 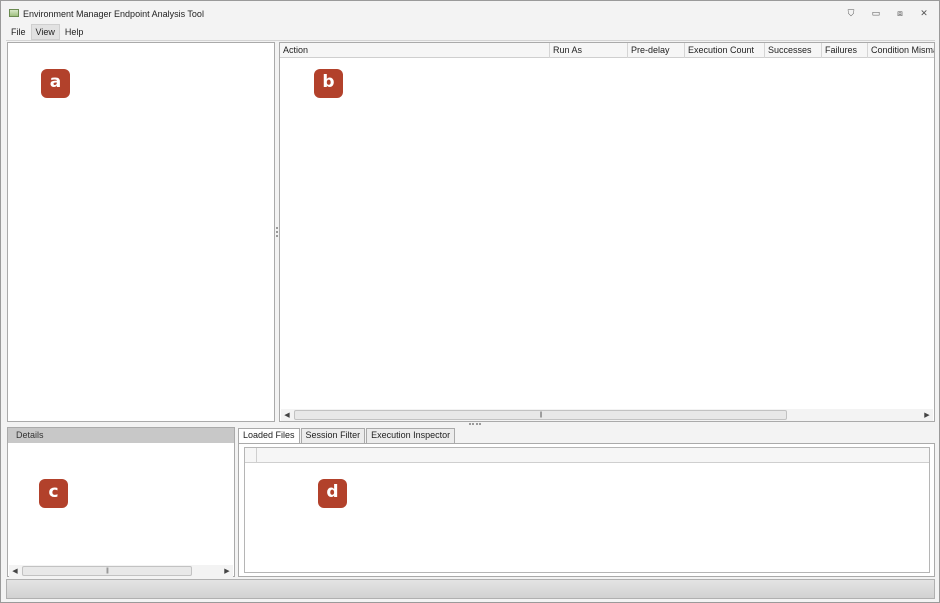 I want to click on callout-b: b, so click(x=328, y=83).